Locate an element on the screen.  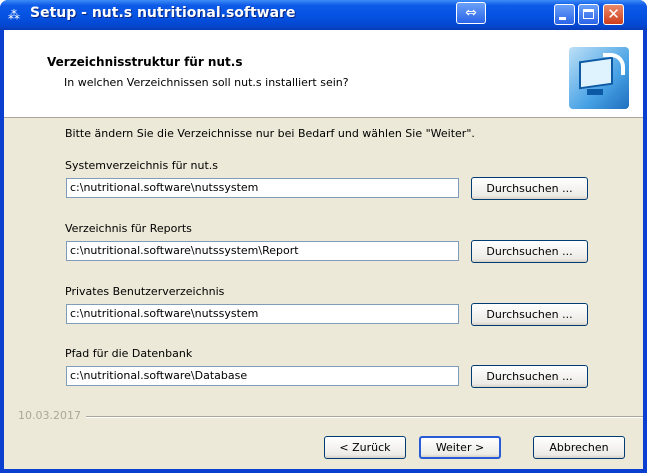
system-dir-label: Systemverzeichnis für nut.s is located at coordinates (142, 165).